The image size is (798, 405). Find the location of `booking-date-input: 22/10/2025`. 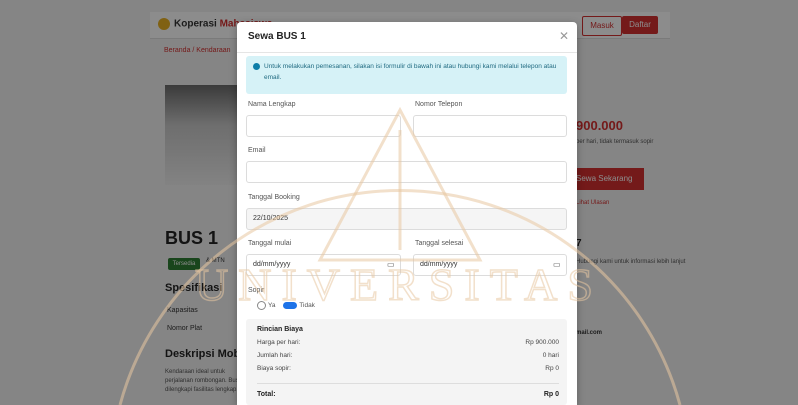

booking-date-input: 22/10/2025 is located at coordinates (406, 219).